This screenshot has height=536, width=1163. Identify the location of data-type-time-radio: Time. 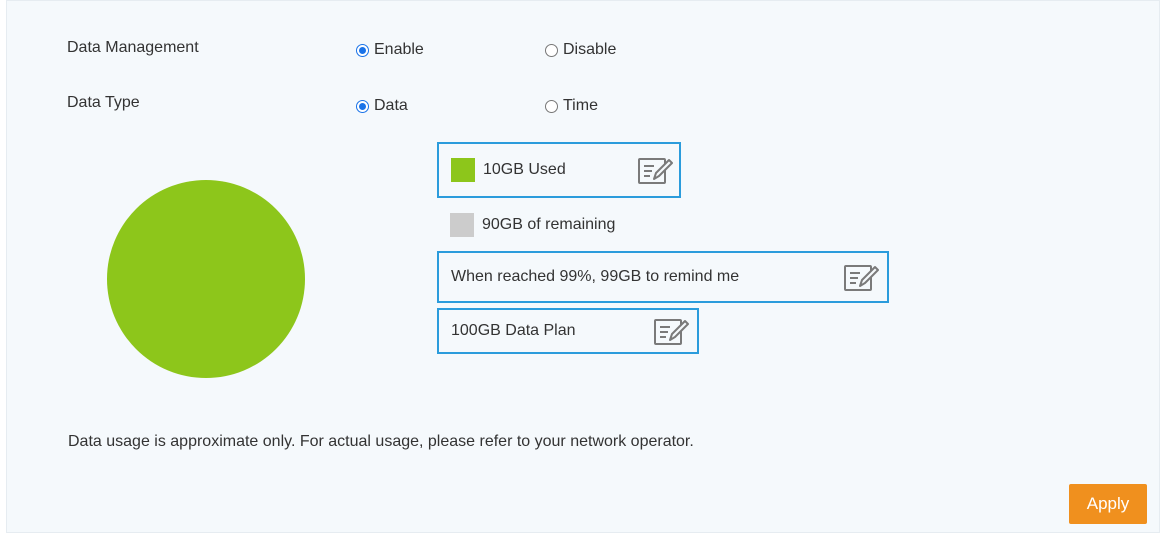
(571, 106).